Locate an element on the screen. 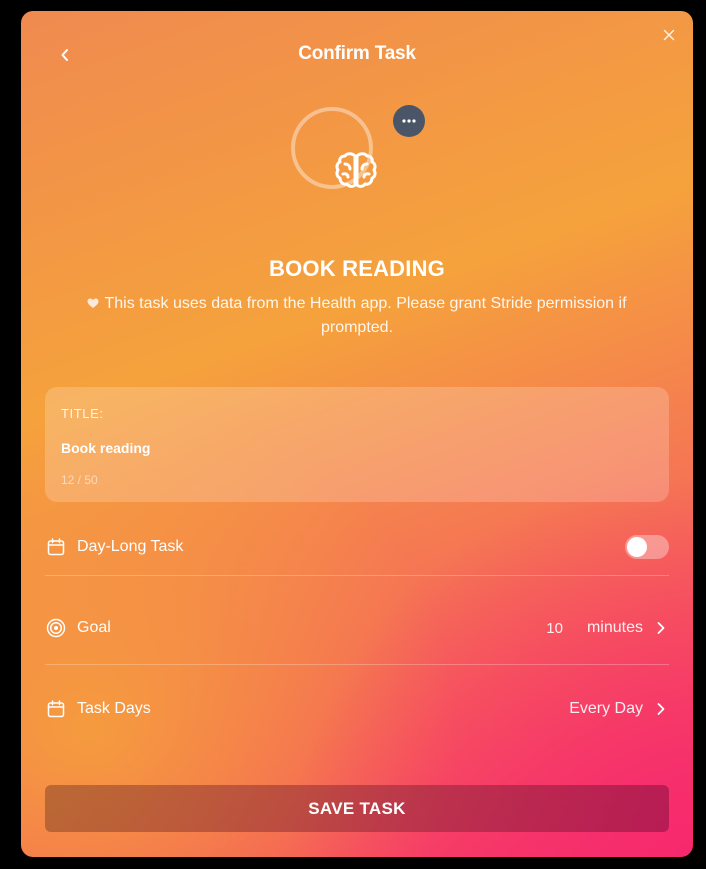  target-icon is located at coordinates (56, 628).